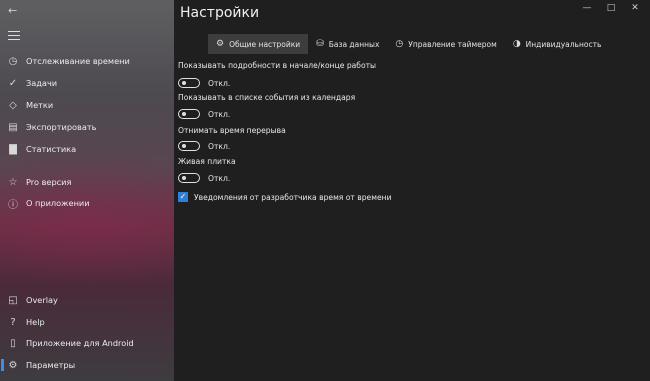  Describe the element at coordinates (87, 105) in the screenshot. I see `sidebar-item-tags: ◇ Метки` at that location.